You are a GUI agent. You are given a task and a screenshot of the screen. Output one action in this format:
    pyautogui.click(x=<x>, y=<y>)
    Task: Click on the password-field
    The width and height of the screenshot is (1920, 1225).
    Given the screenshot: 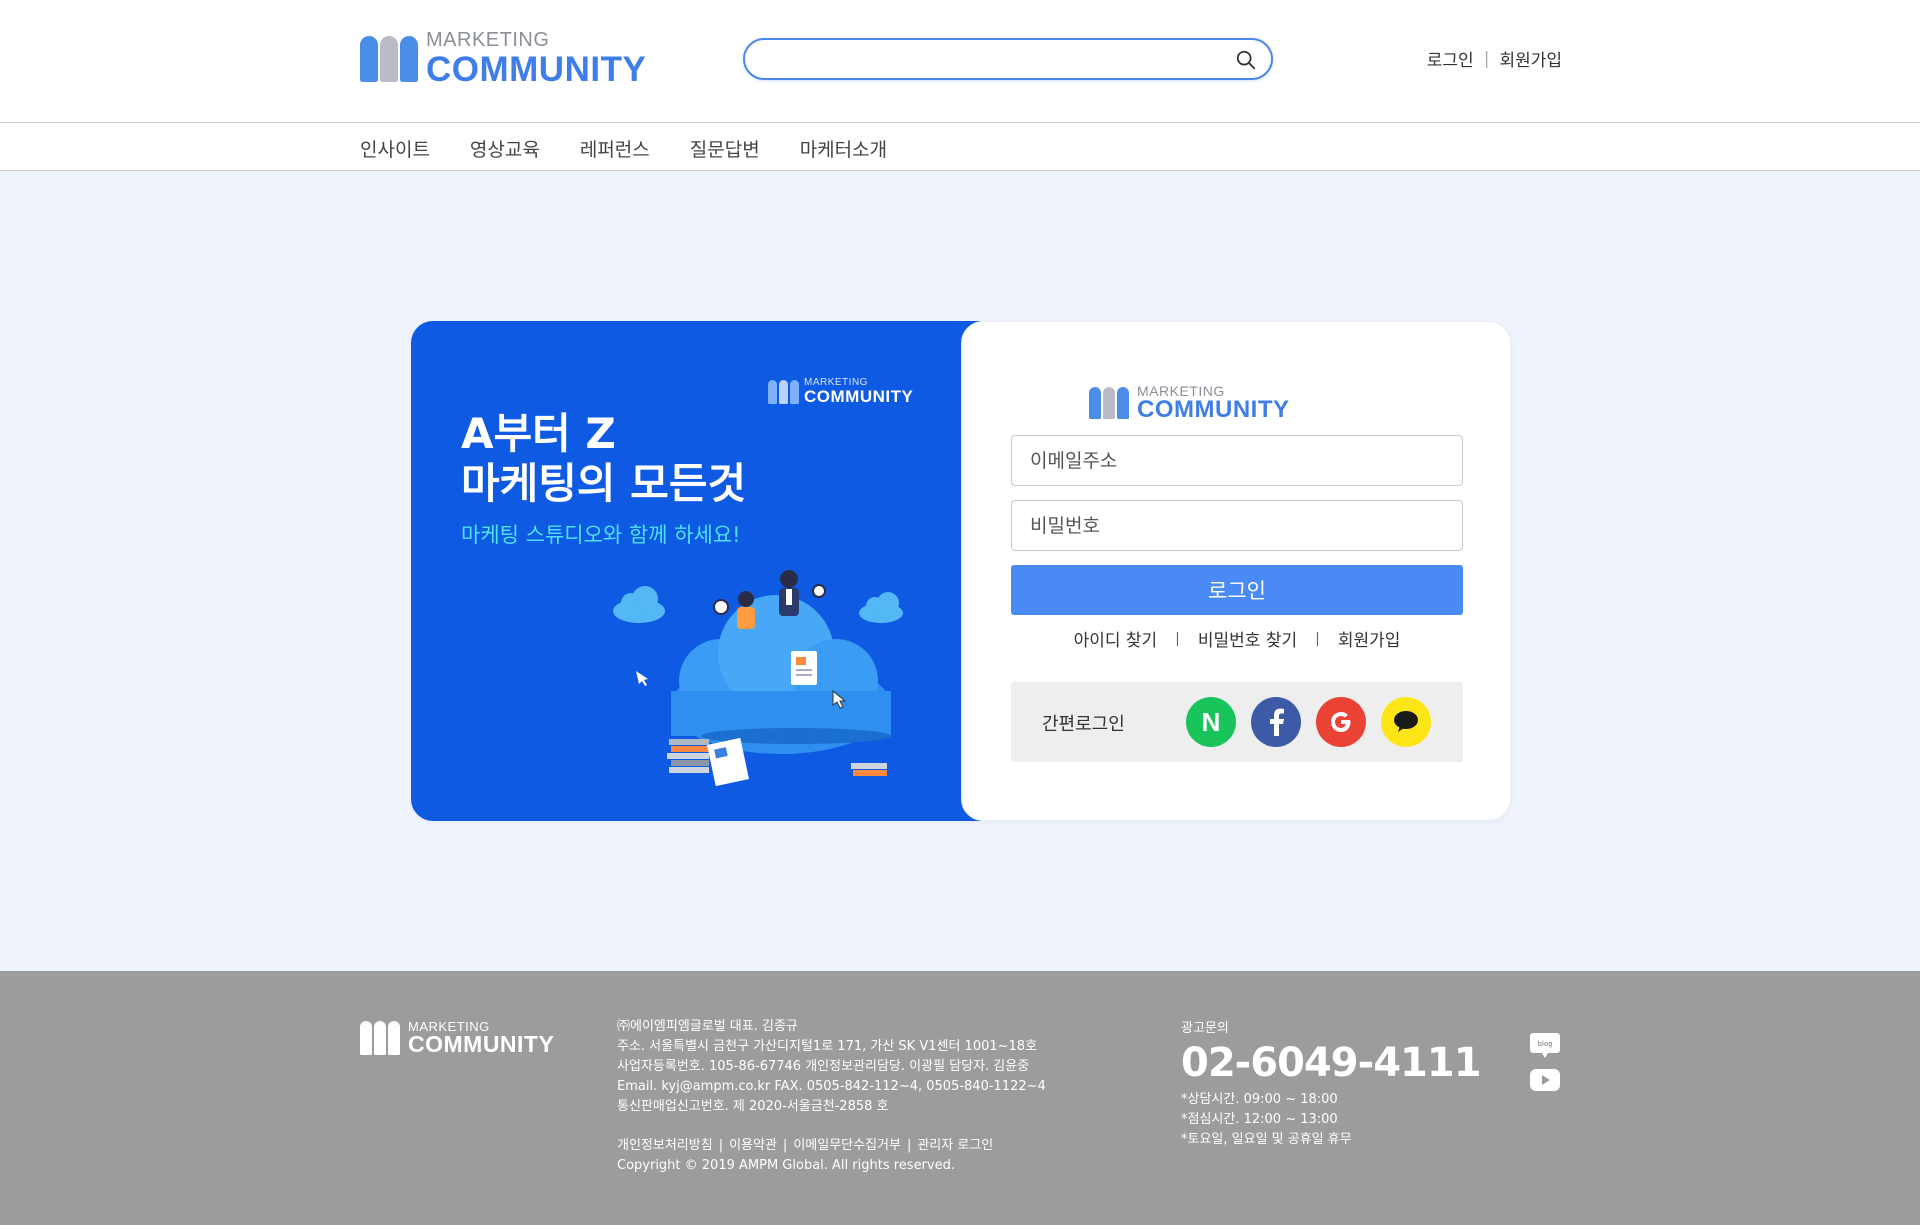 What is the action you would take?
    pyautogui.click(x=1237, y=525)
    